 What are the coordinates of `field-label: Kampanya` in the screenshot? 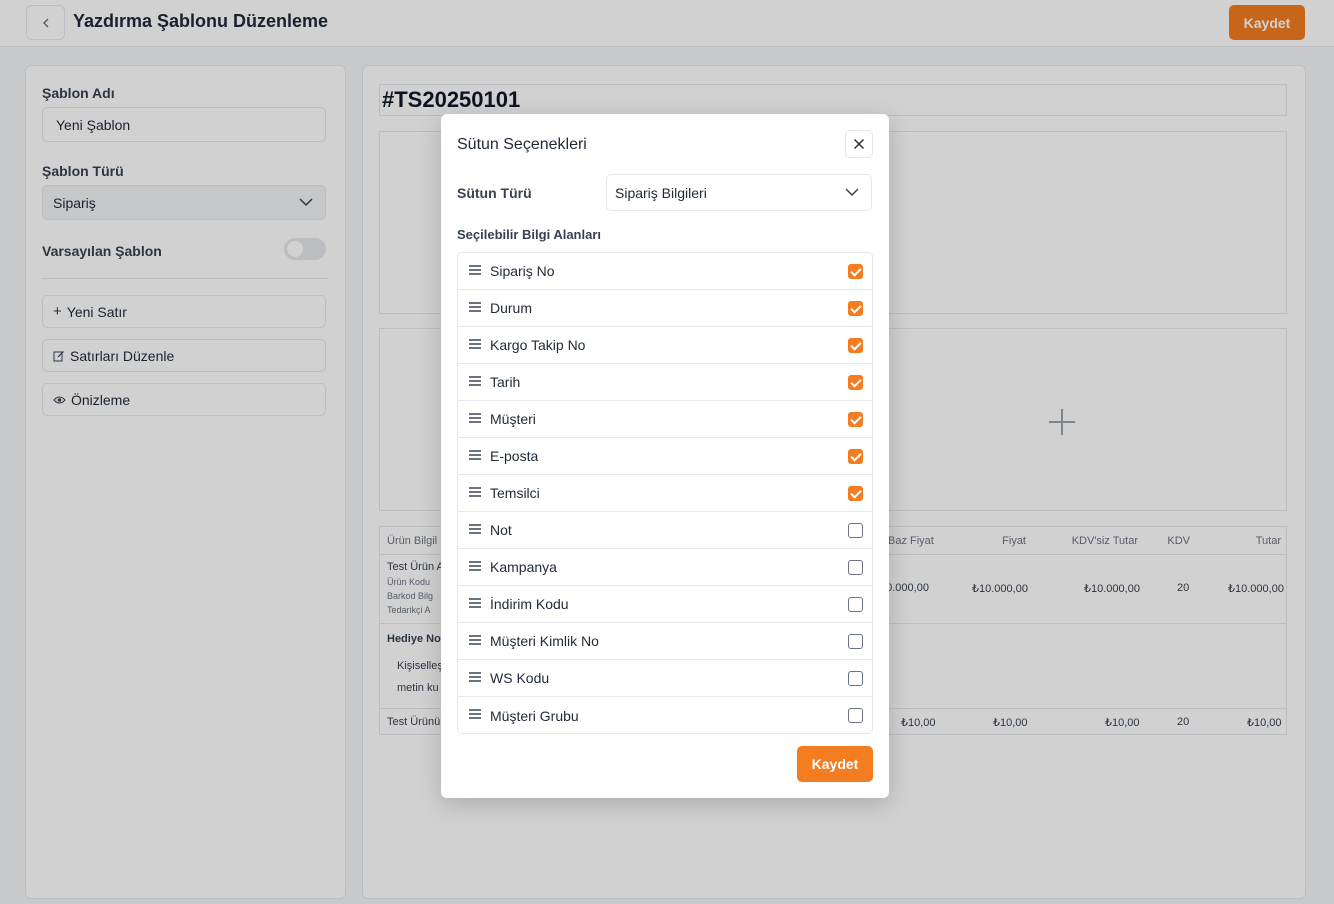 It's located at (523, 567).